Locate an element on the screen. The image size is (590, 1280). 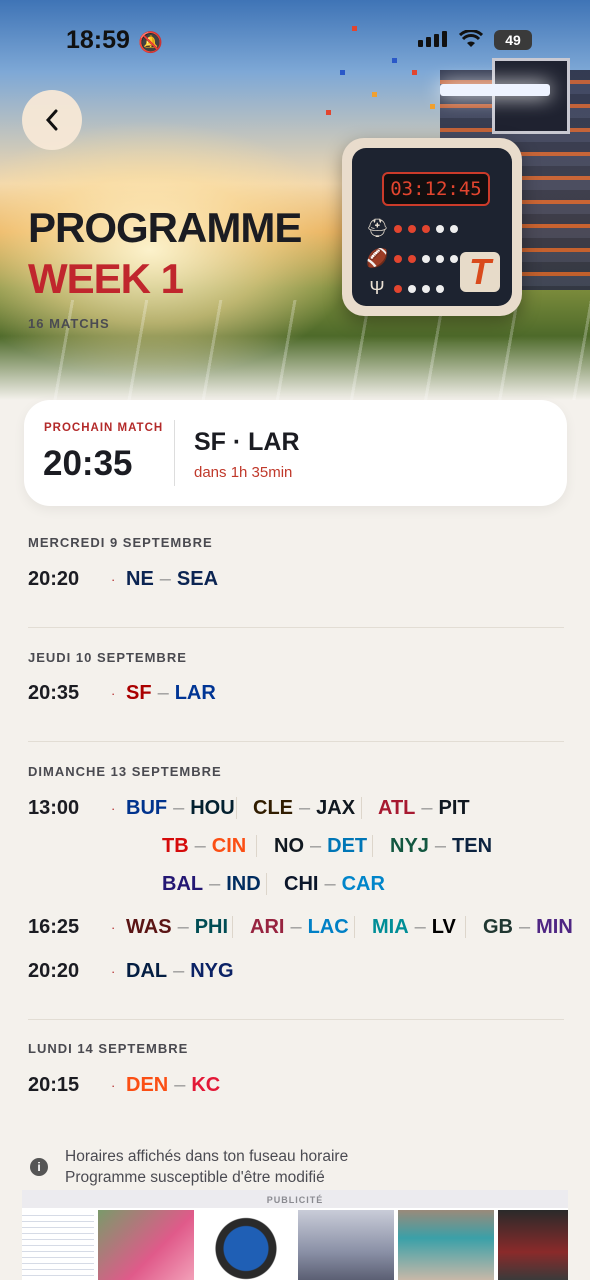
home-team: DEN is located at coordinates (147, 1085).